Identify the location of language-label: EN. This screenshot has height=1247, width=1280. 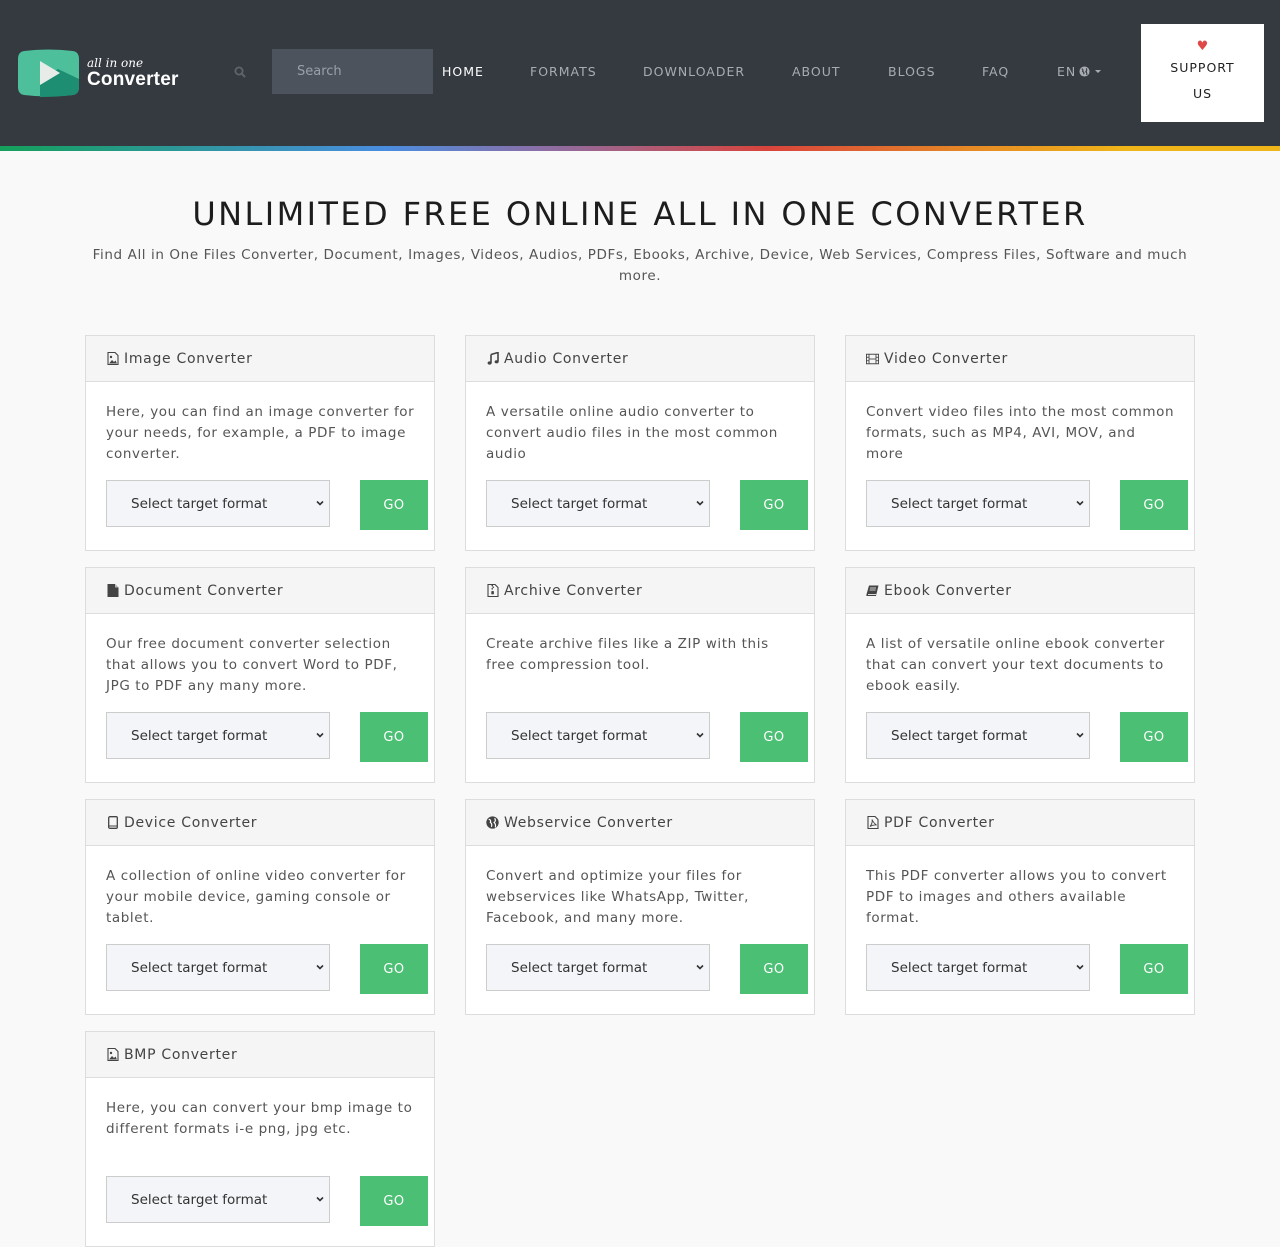
(1067, 71).